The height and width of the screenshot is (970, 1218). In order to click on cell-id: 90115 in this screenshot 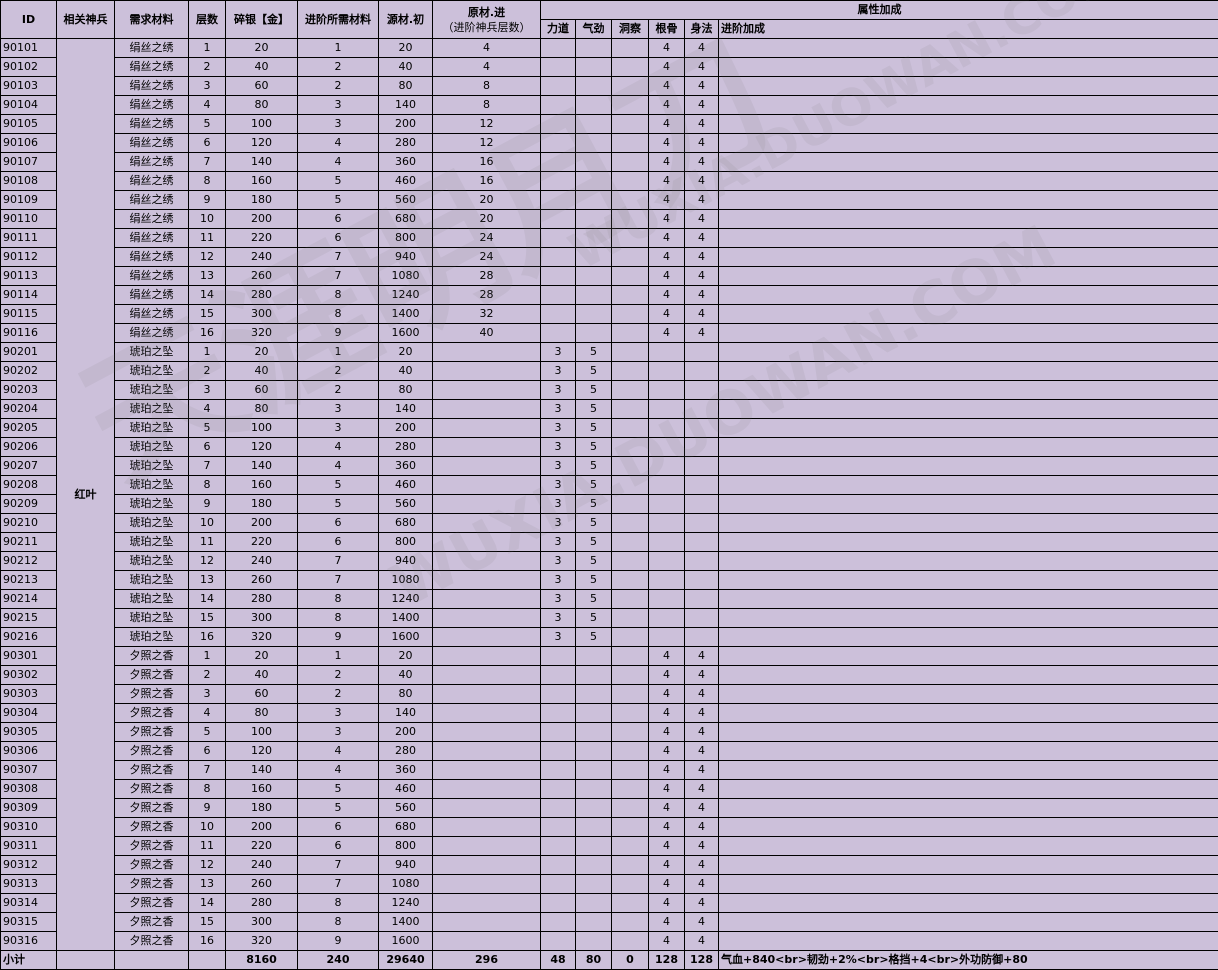, I will do `click(28, 314)`.